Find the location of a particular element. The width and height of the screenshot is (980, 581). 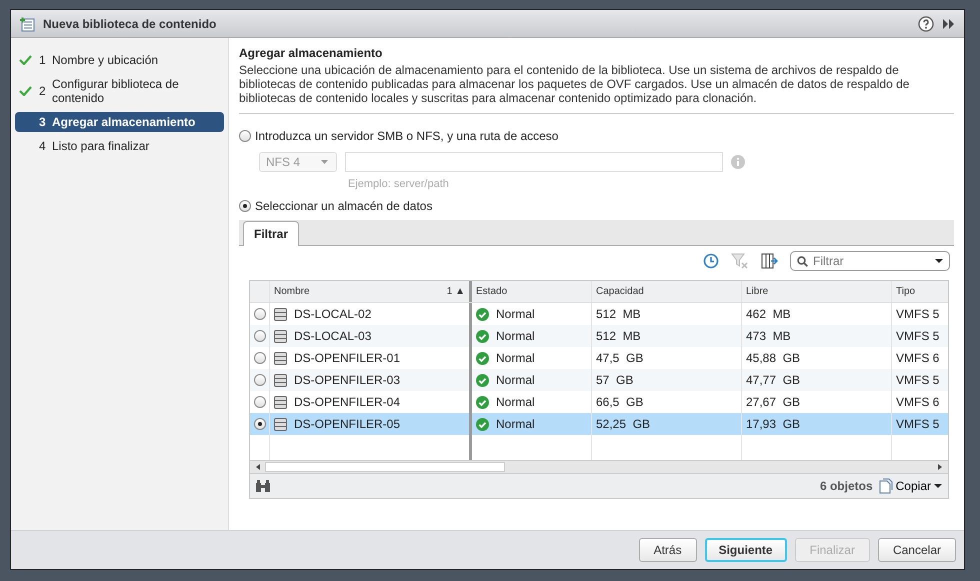

table-row: DS-OPENFILER-03 Normal 57 GB 47,77 GB VMFS 5 is located at coordinates (599, 380).